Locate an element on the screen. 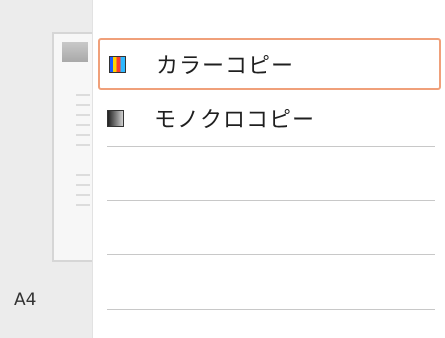  color-copy-icon is located at coordinates (117, 64).